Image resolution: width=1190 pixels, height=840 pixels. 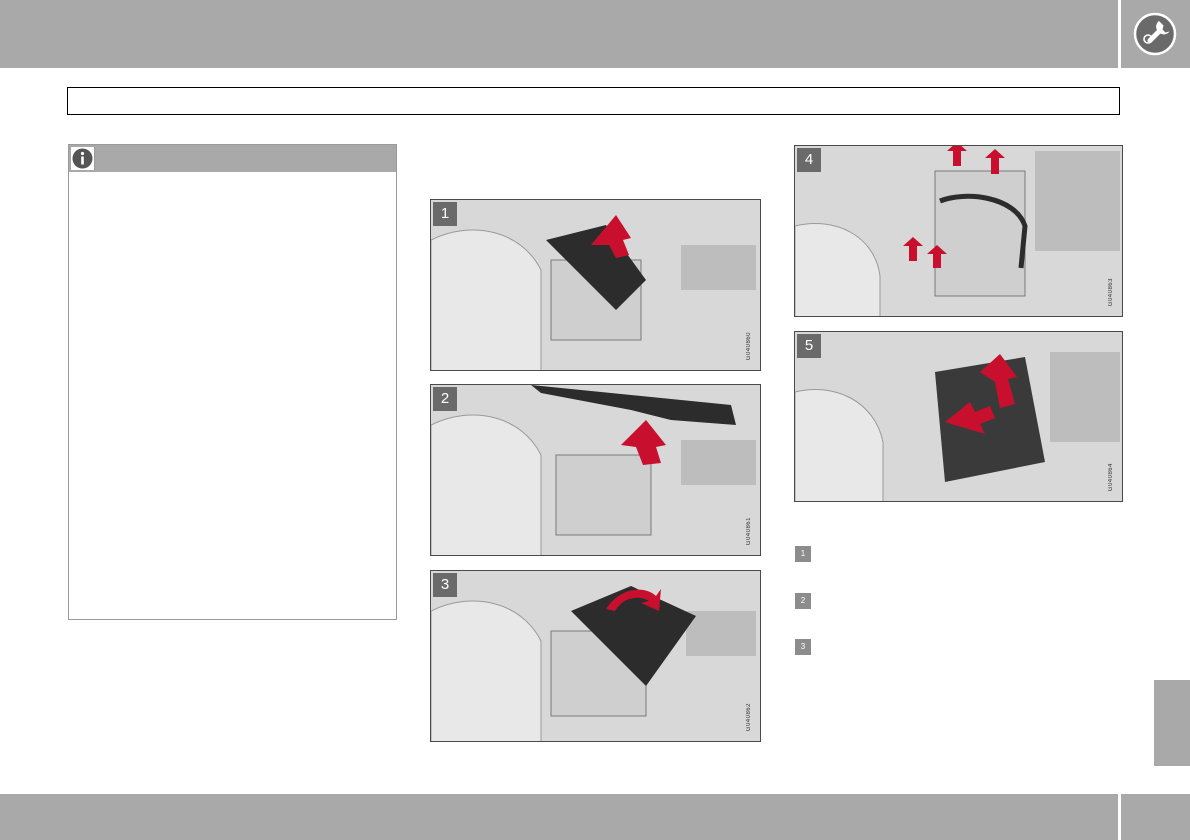 What do you see at coordinates (232, 158) in the screenshot?
I see `note-header` at bounding box center [232, 158].